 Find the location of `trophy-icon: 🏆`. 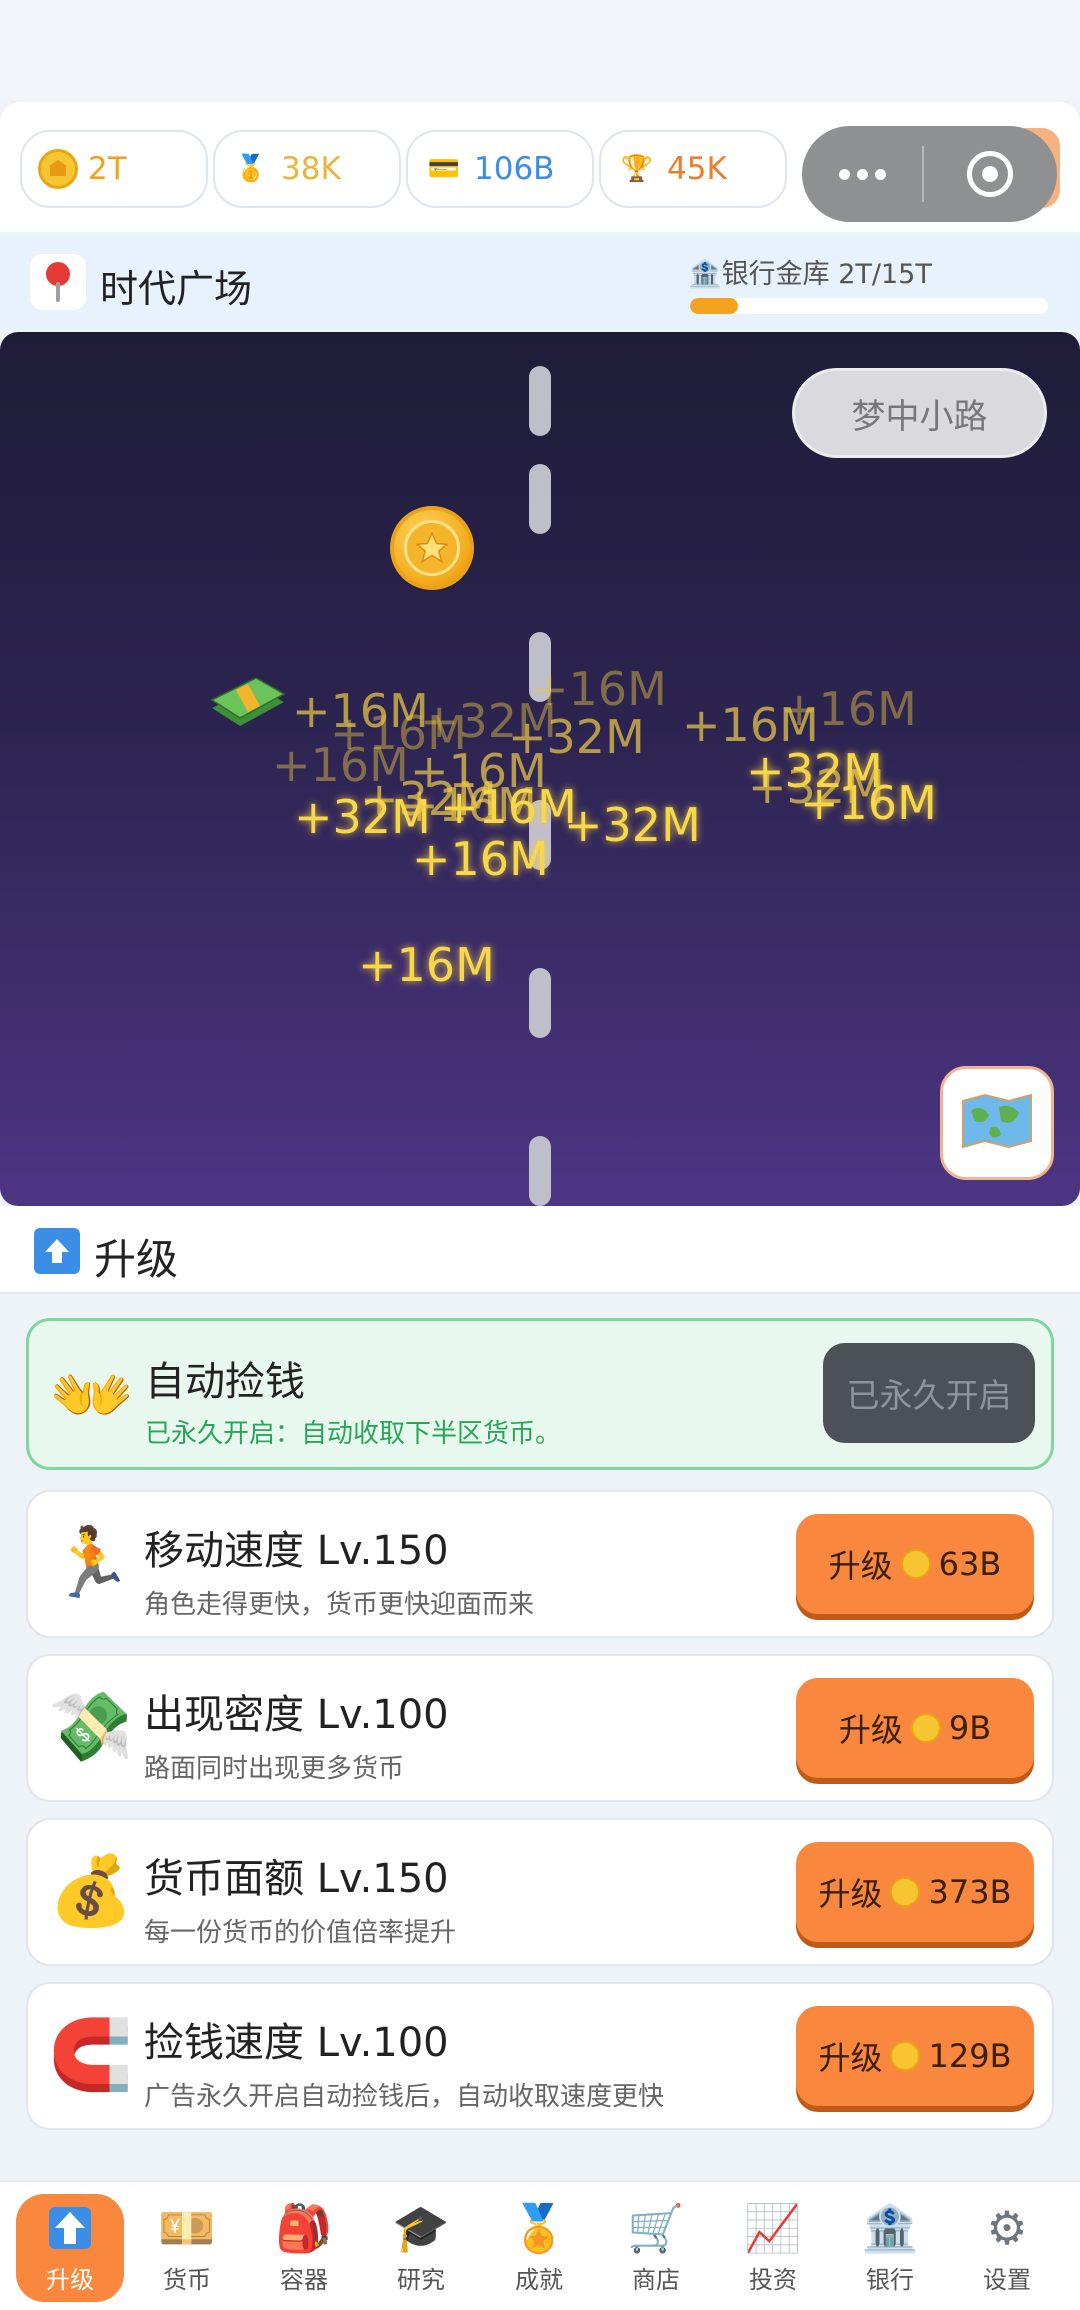

trophy-icon: 🏆 is located at coordinates (637, 169).